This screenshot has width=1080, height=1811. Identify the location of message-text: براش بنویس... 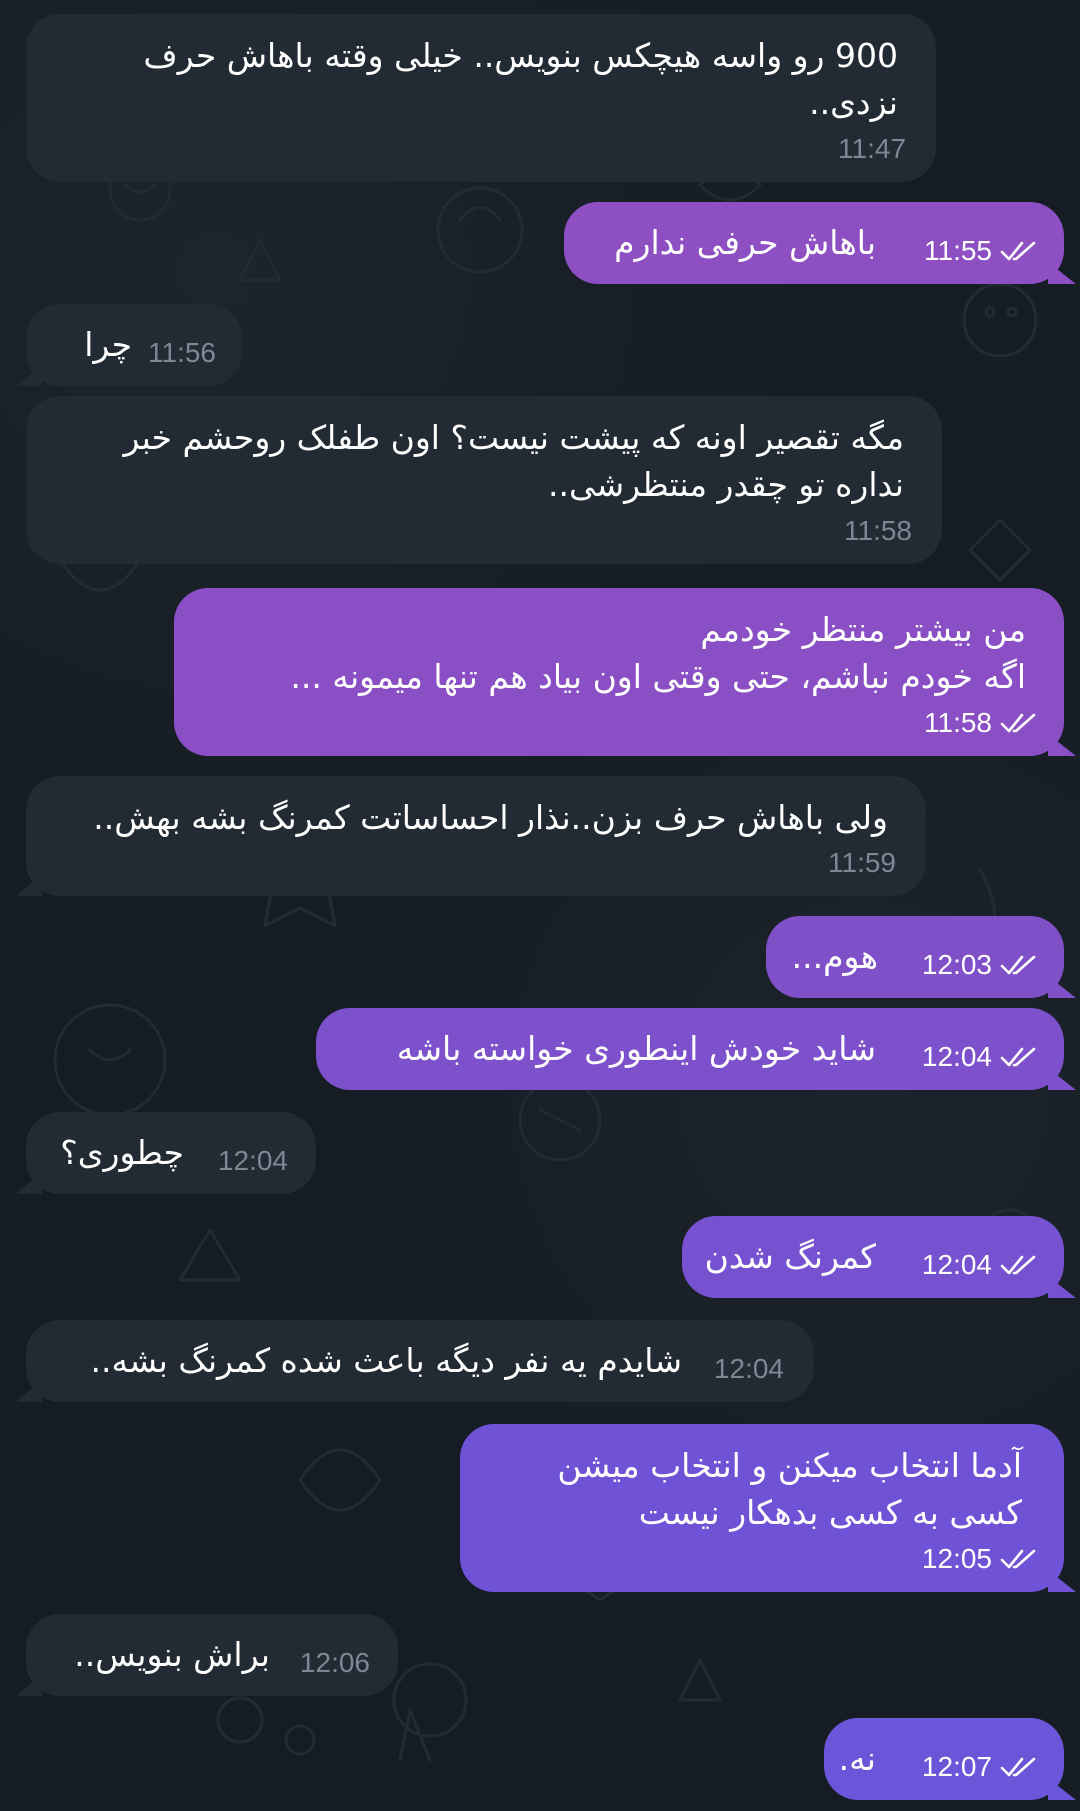
(172, 1654).